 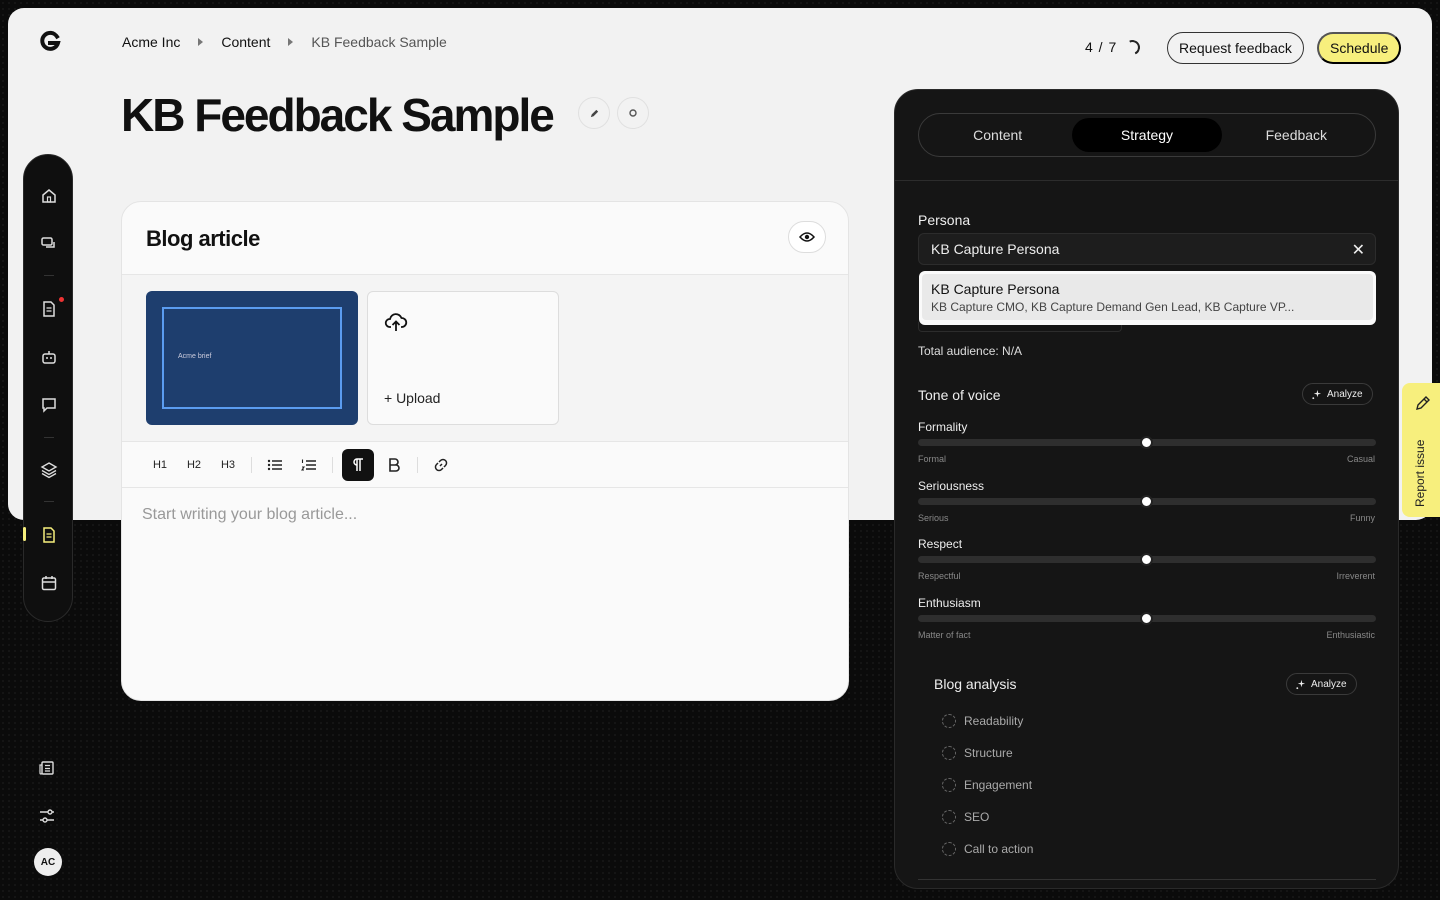 I want to click on slider-min-label: Matter of fact, so click(x=944, y=635).